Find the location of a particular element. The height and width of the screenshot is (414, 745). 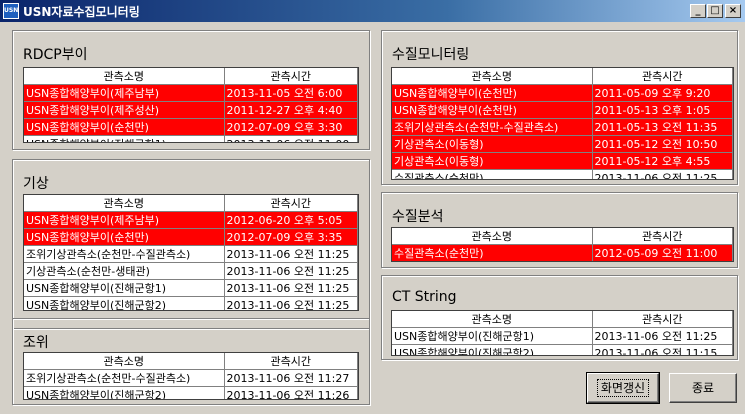

table-row: 기상관측소(순천만-생태관) 2013-11-06 오전 11:25 is located at coordinates (191, 271).